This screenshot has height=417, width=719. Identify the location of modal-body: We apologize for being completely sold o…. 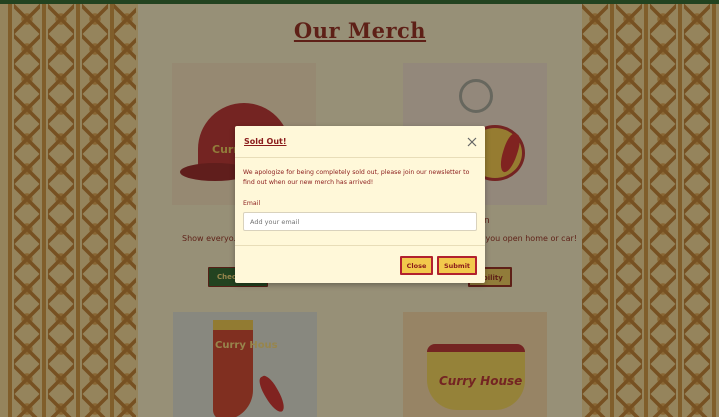
(360, 199).